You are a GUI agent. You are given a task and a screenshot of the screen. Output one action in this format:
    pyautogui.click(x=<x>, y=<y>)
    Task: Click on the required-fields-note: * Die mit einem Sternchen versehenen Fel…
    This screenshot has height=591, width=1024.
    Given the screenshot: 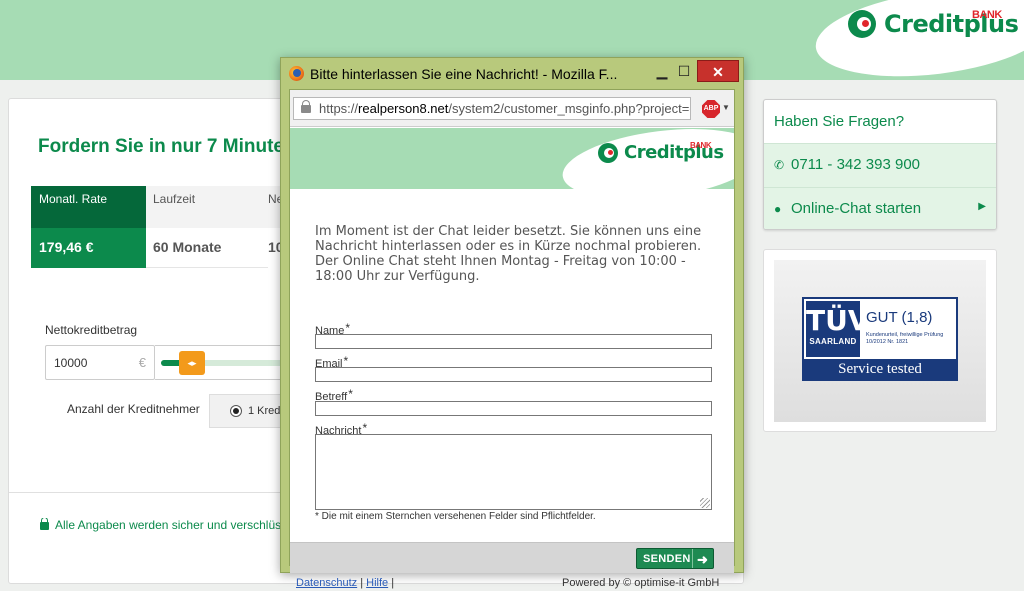 What is the action you would take?
    pyautogui.click(x=455, y=516)
    